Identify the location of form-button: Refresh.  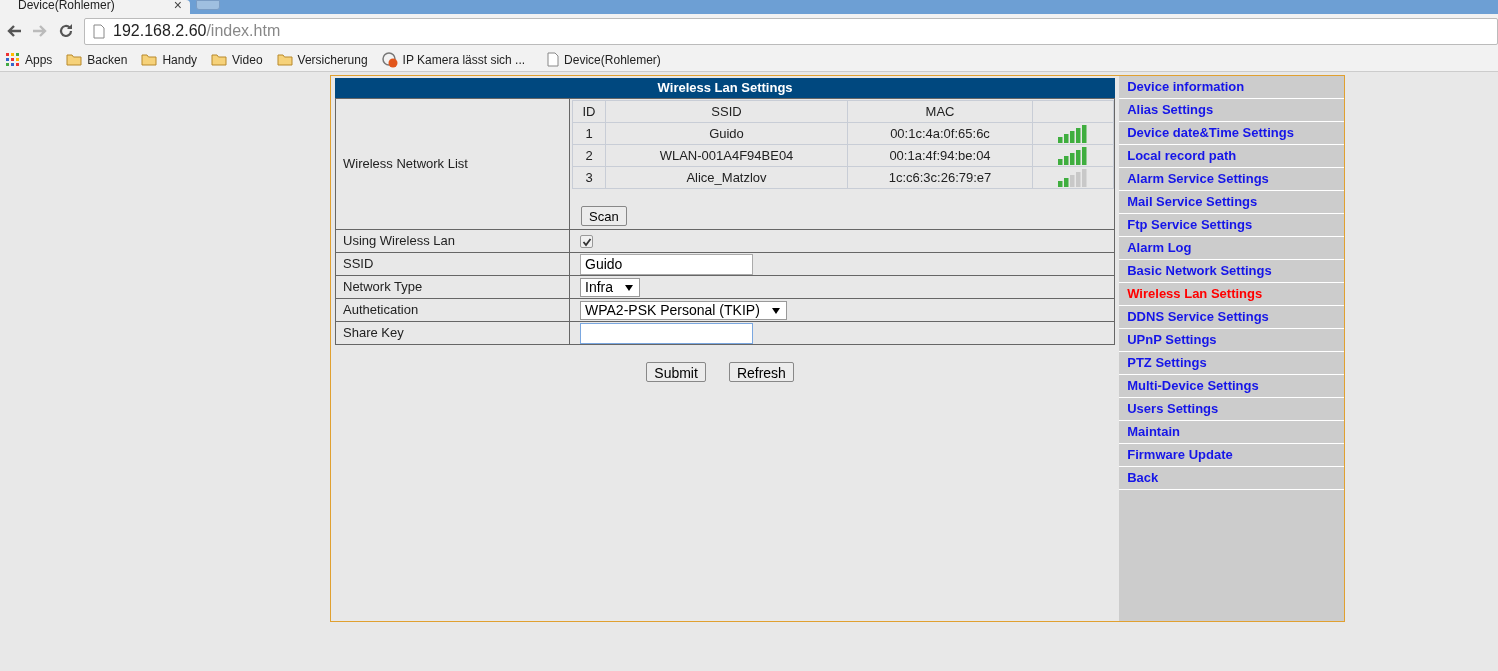
(761, 372).